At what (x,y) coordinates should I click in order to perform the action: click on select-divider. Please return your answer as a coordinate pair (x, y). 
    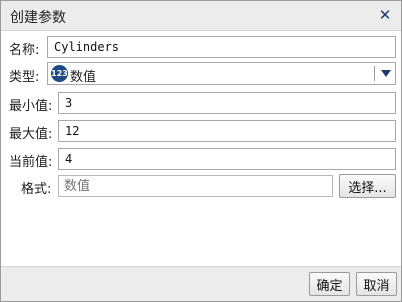
    Looking at the image, I should click on (374, 73).